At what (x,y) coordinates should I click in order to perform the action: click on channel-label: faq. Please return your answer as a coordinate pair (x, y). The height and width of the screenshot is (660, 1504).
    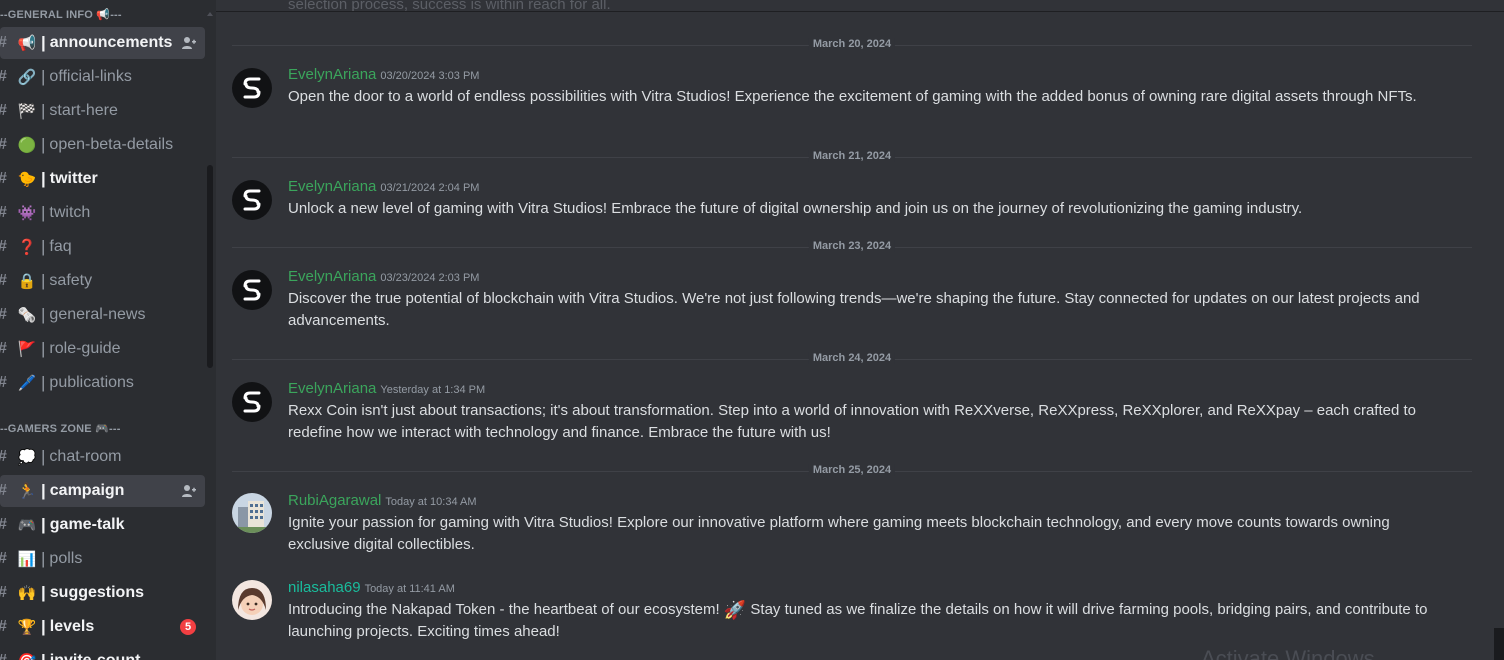
    Looking at the image, I should click on (60, 246).